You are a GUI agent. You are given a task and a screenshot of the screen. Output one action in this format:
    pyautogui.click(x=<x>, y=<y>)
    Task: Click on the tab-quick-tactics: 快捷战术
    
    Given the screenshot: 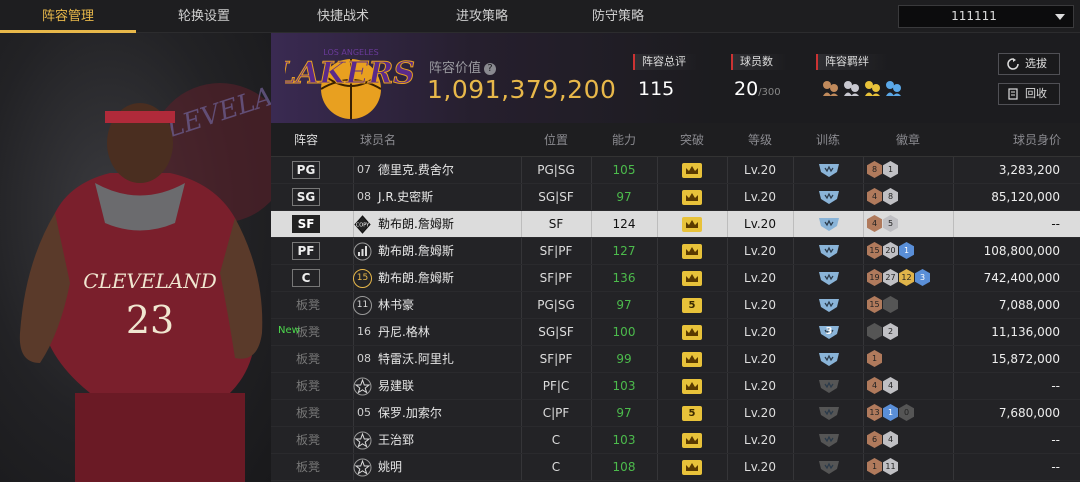 What is the action you would take?
    pyautogui.click(x=343, y=16)
    